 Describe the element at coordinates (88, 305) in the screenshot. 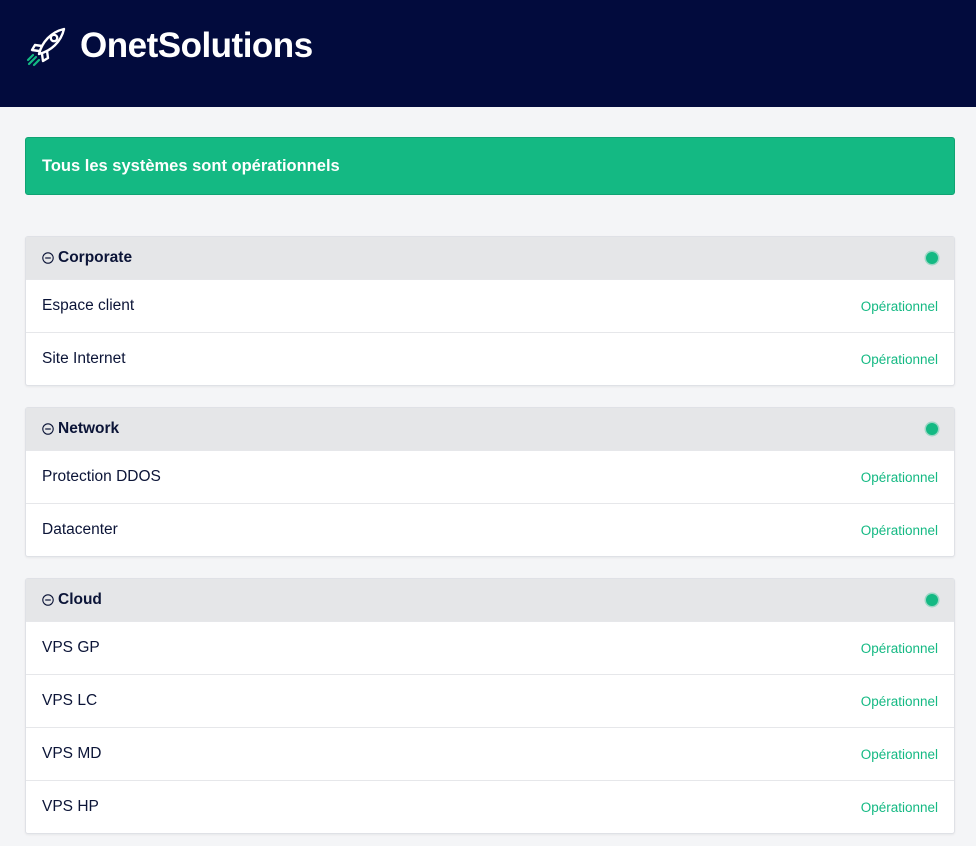

I see `component-name: Espace client` at that location.